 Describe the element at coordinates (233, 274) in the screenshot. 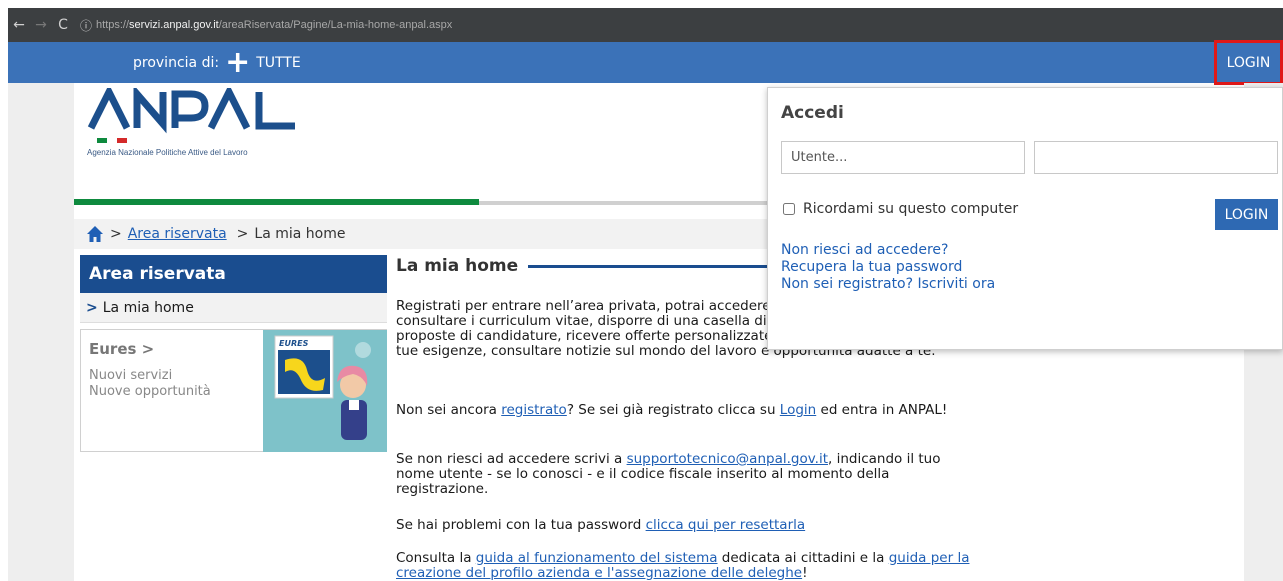

I see `sidebar-title: Area riservata` at that location.